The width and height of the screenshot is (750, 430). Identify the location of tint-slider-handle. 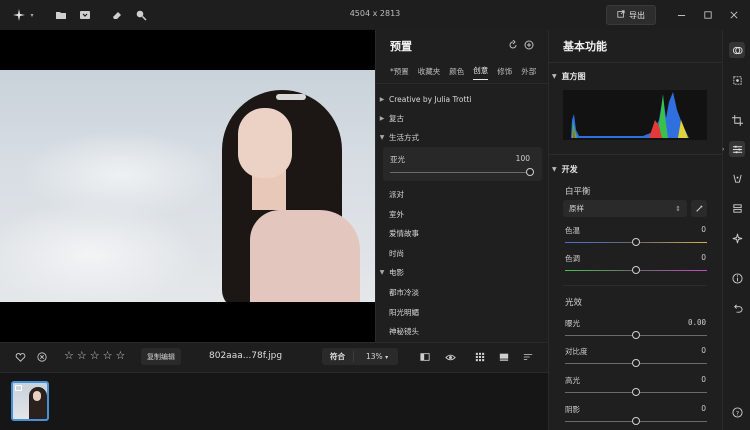
(636, 270).